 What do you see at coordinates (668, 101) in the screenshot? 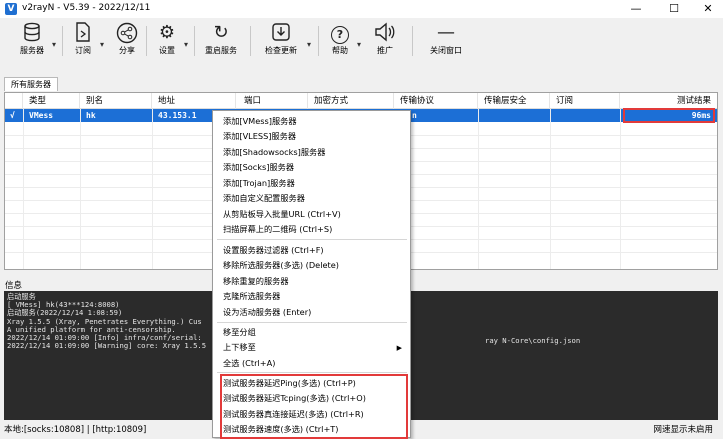
I see `column-header-test-result: 测试结果` at bounding box center [668, 101].